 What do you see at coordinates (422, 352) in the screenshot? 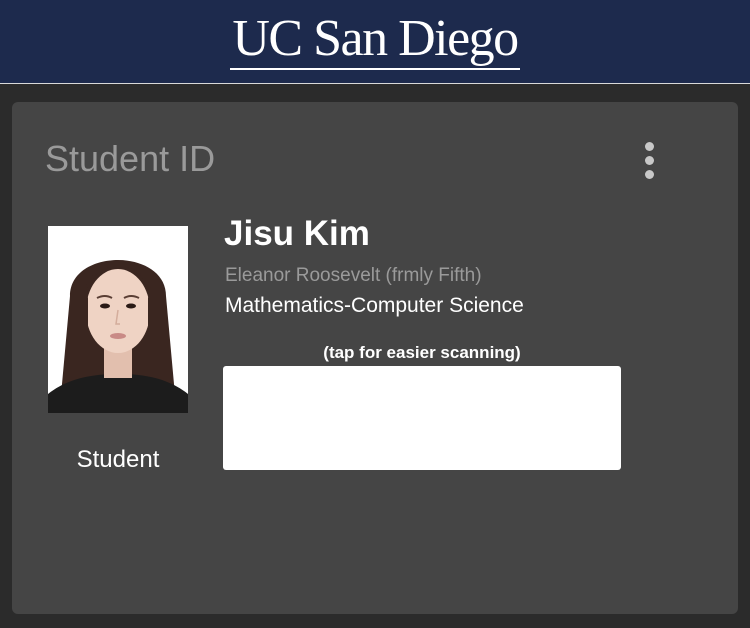
I see `scan-hint: (tap for easier scanning)` at bounding box center [422, 352].